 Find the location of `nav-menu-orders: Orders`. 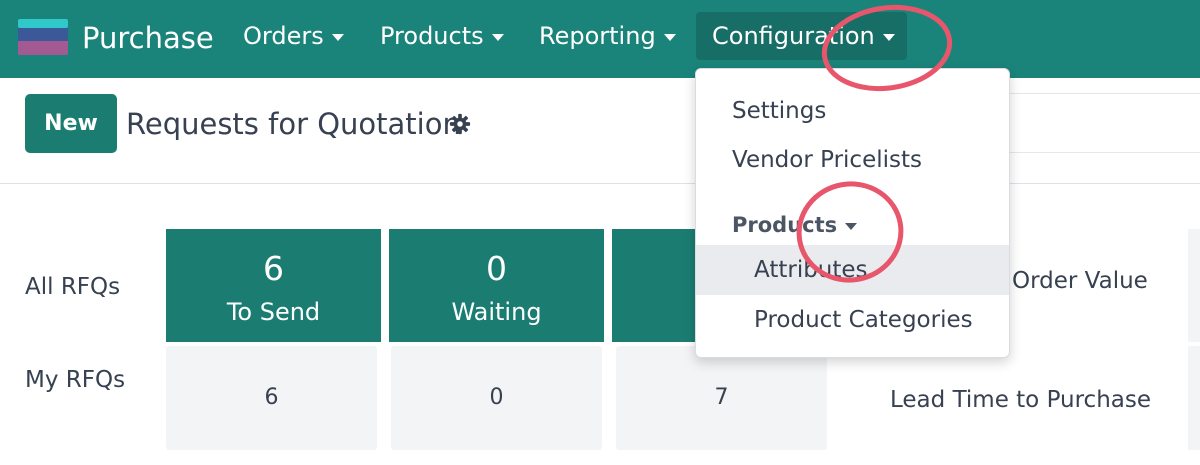

nav-menu-orders: Orders is located at coordinates (293, 36).